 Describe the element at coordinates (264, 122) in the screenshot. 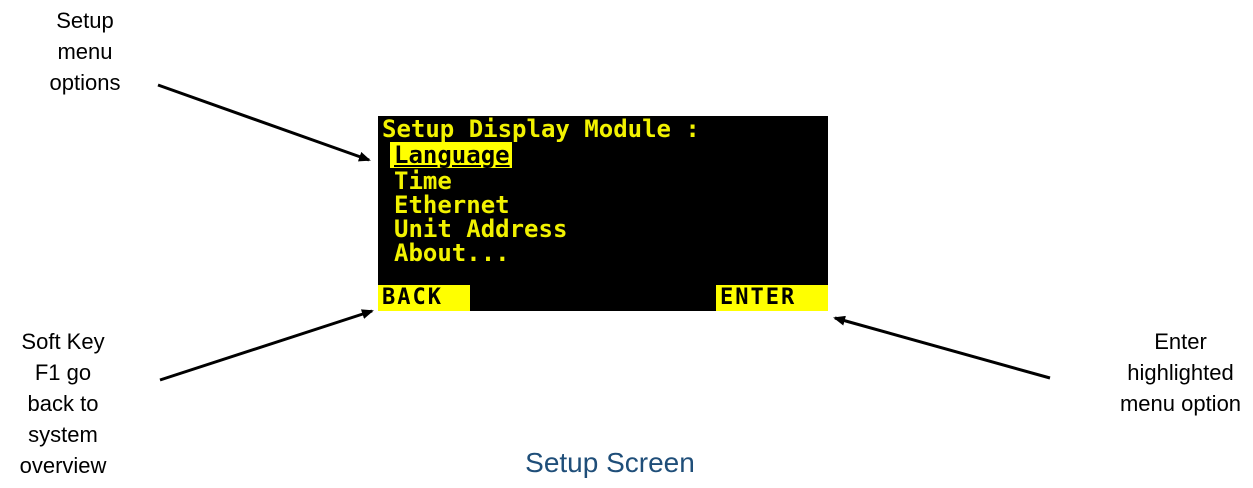

I see `arrow-to-menu-options` at that location.